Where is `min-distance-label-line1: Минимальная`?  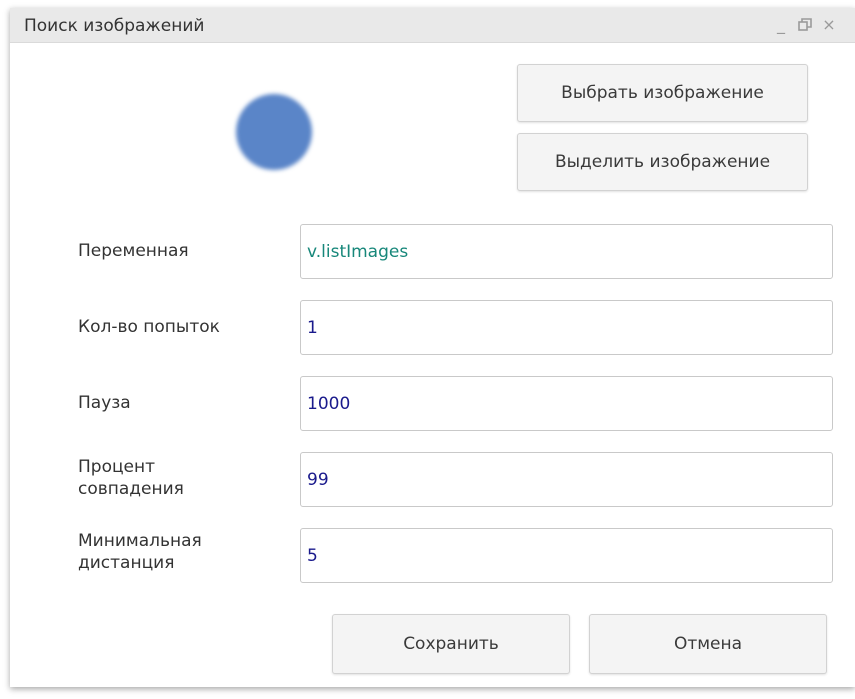
min-distance-label-line1: Минимальная is located at coordinates (140, 541).